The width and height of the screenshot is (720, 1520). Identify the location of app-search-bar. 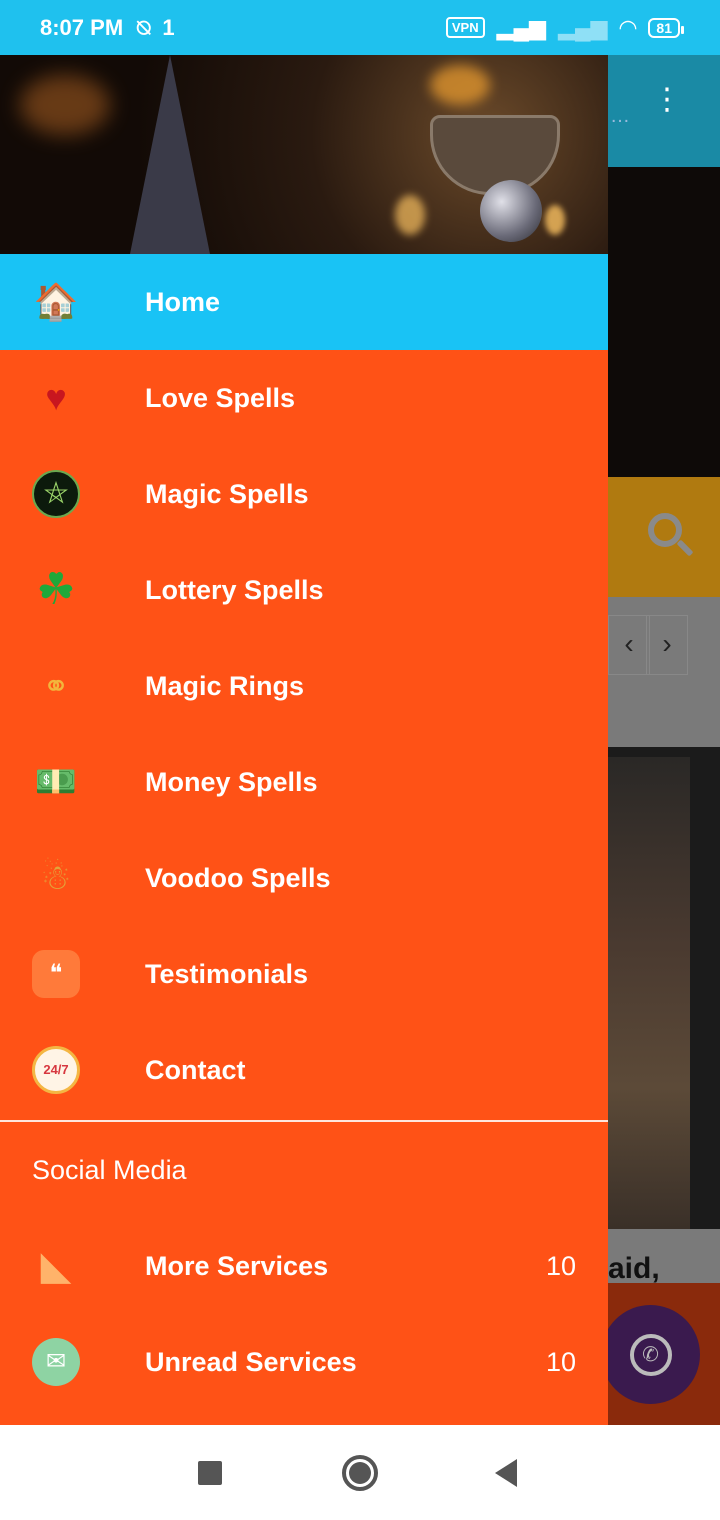
(664, 537).